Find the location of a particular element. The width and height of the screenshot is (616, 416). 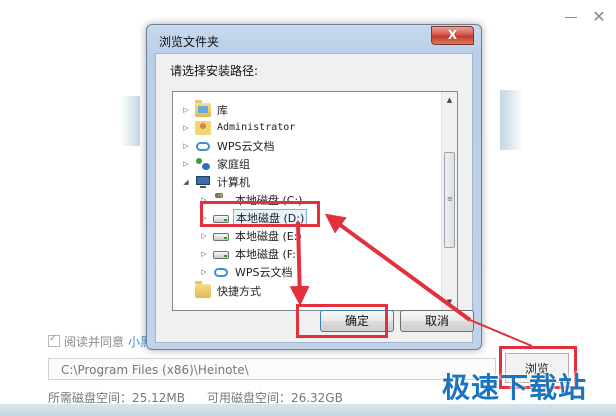

tree-item-drive-d: ▷ 本地磁盘 (D:) is located at coordinates (253, 217).